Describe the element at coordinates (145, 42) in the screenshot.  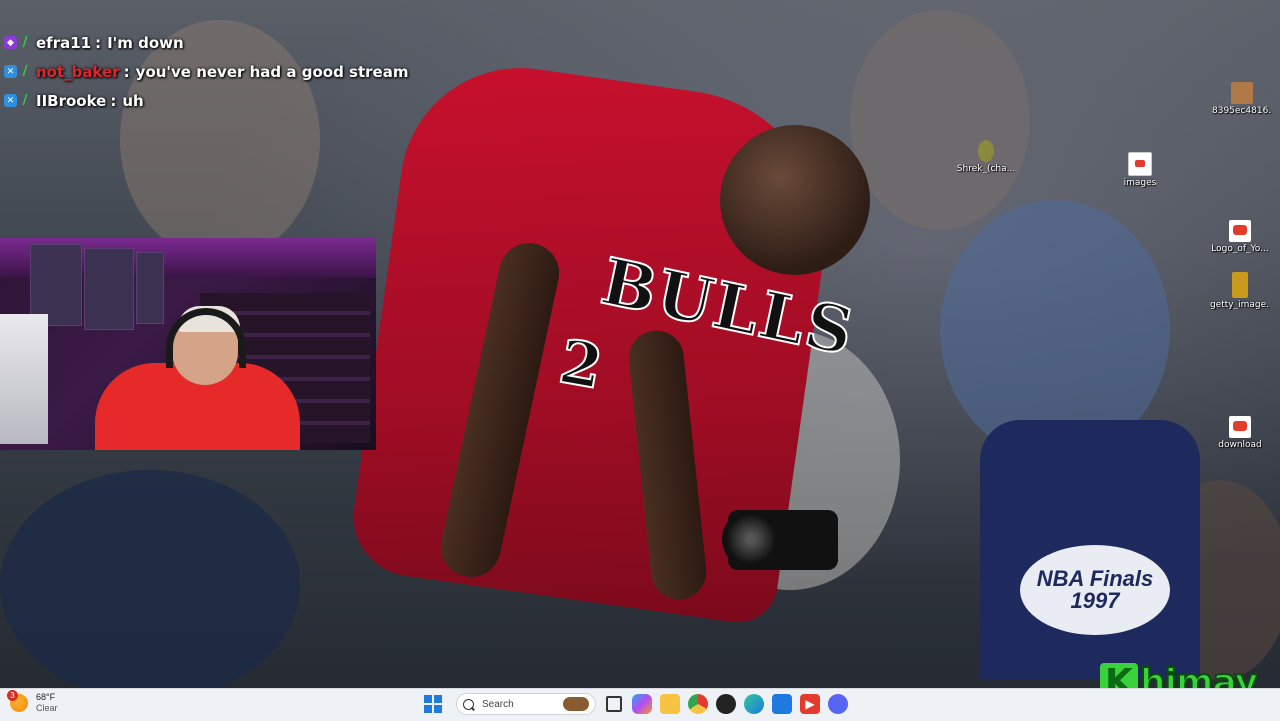
I see `chat-text: I'm down` at that location.